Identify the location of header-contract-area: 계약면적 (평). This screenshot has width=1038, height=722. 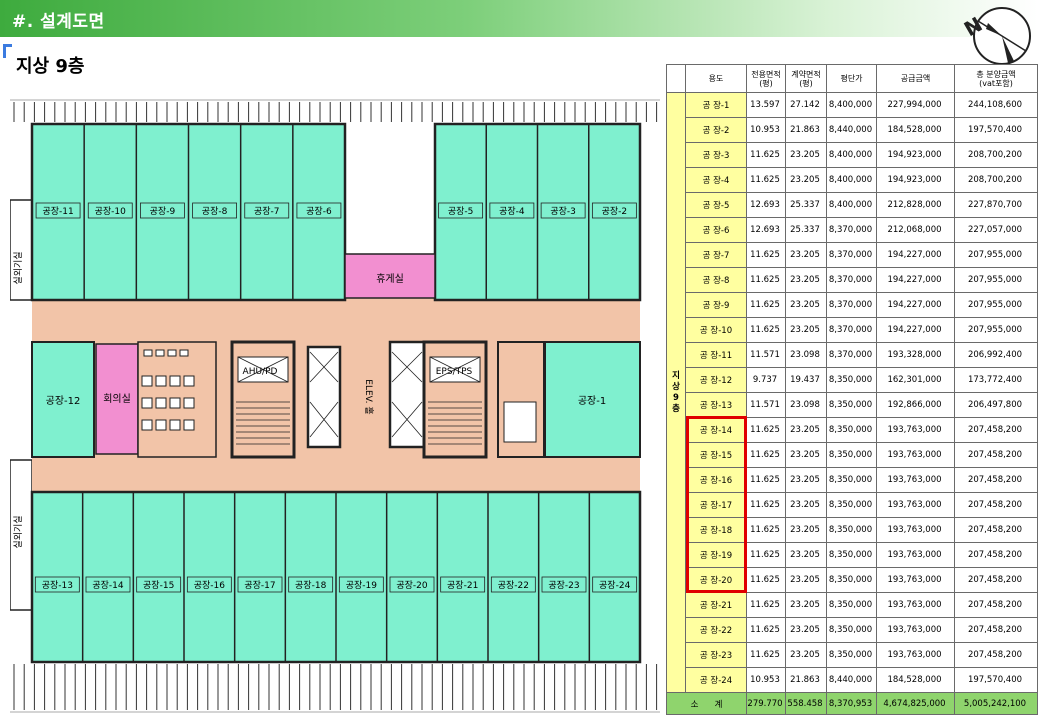
(806, 78).